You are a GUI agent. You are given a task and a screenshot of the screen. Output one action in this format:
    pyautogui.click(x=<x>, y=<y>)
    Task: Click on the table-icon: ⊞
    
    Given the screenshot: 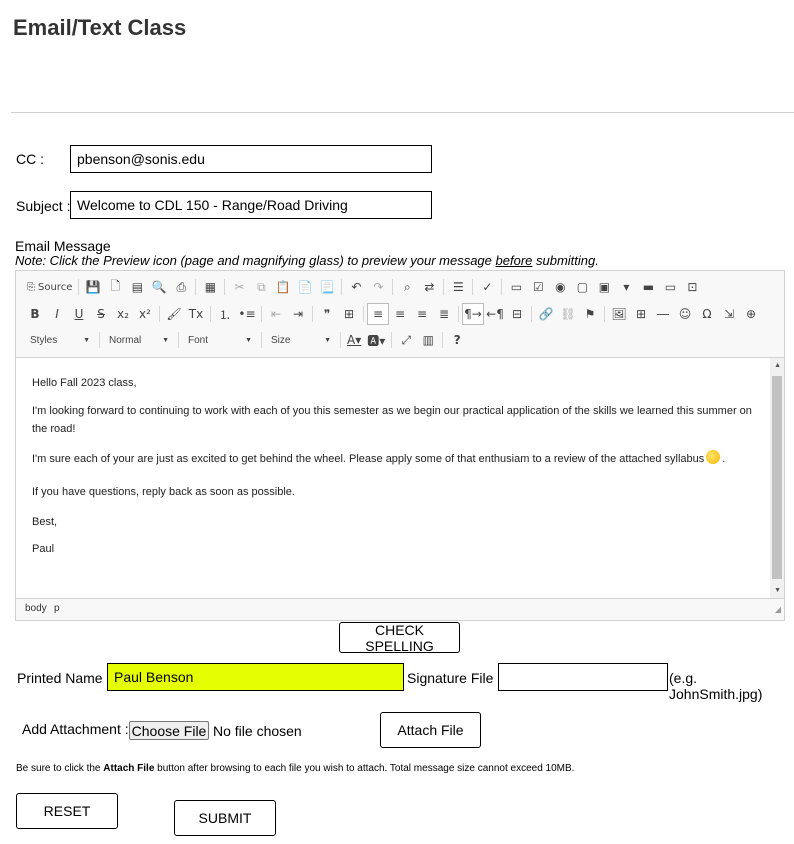 What is the action you would take?
    pyautogui.click(x=641, y=314)
    